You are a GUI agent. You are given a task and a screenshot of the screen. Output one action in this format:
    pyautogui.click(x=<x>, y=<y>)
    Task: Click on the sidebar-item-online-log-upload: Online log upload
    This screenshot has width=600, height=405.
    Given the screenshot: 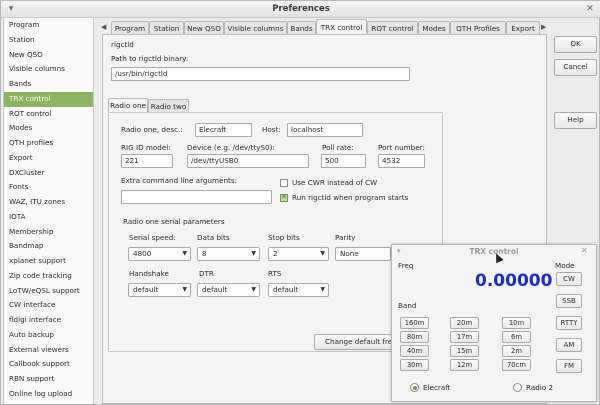 What is the action you would take?
    pyautogui.click(x=48, y=394)
    